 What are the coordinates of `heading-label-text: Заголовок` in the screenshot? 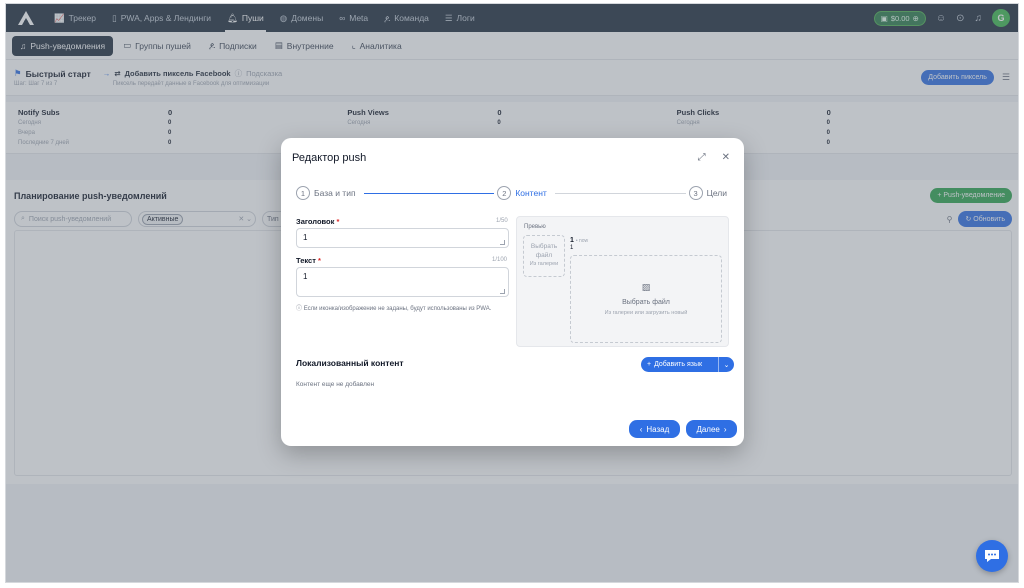 It's located at (315, 221).